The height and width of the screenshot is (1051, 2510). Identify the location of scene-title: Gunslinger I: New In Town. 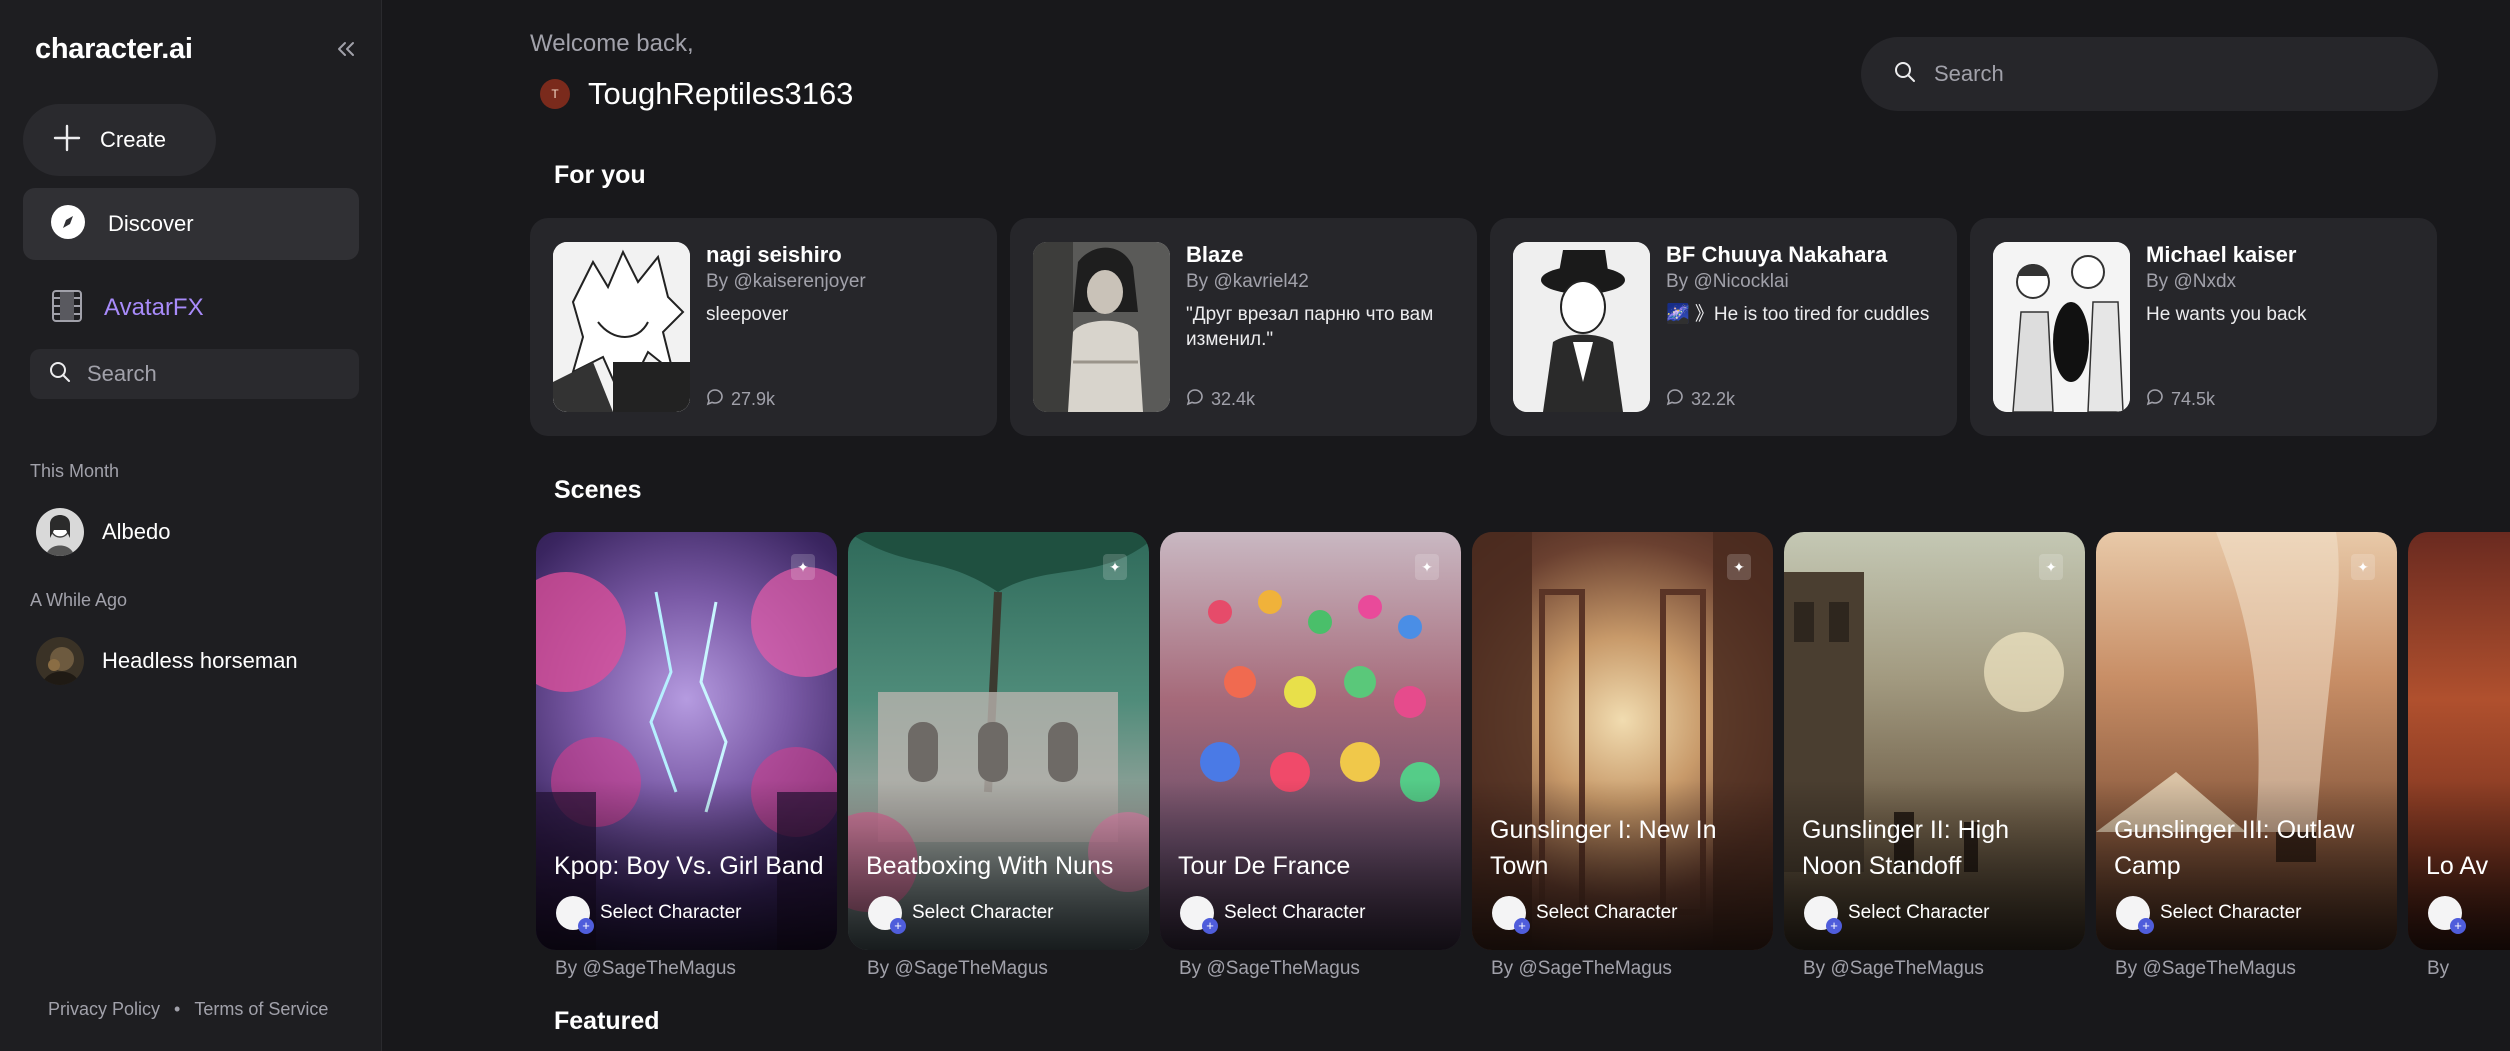
(1603, 848).